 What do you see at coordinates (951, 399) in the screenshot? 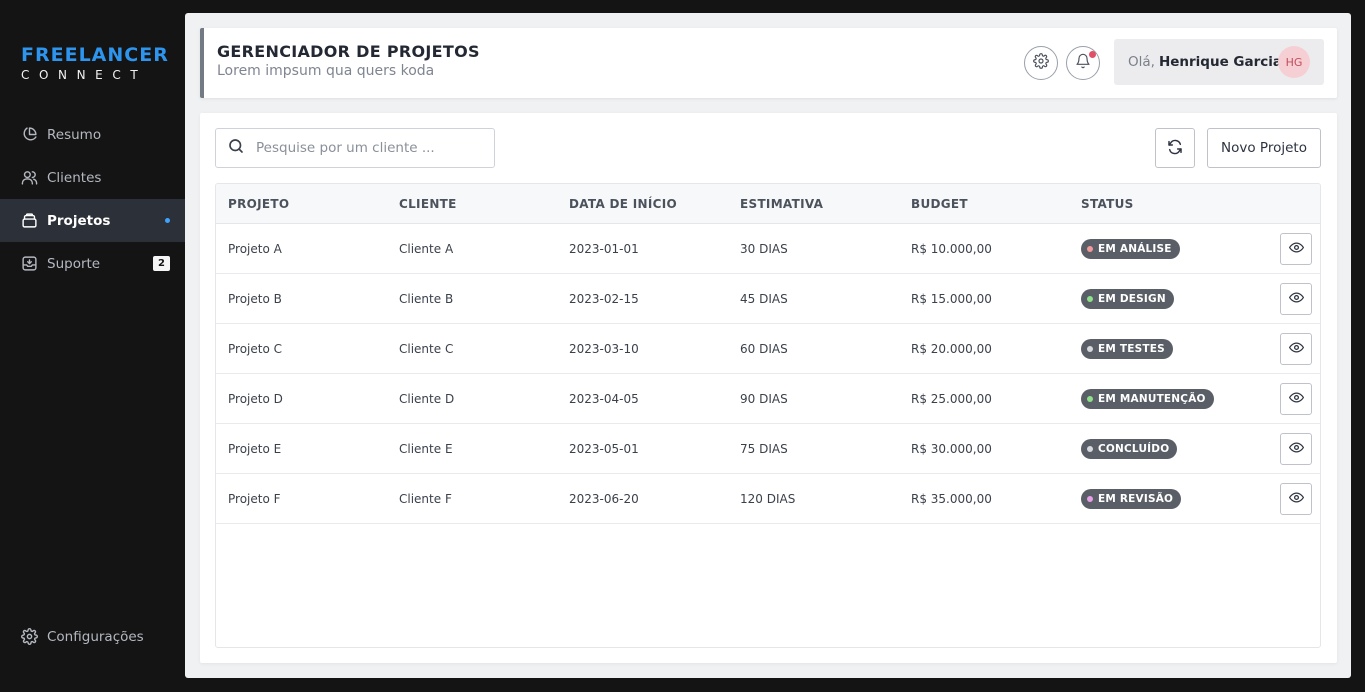
I see `cell-budget: R$ 25.000,00` at bounding box center [951, 399].